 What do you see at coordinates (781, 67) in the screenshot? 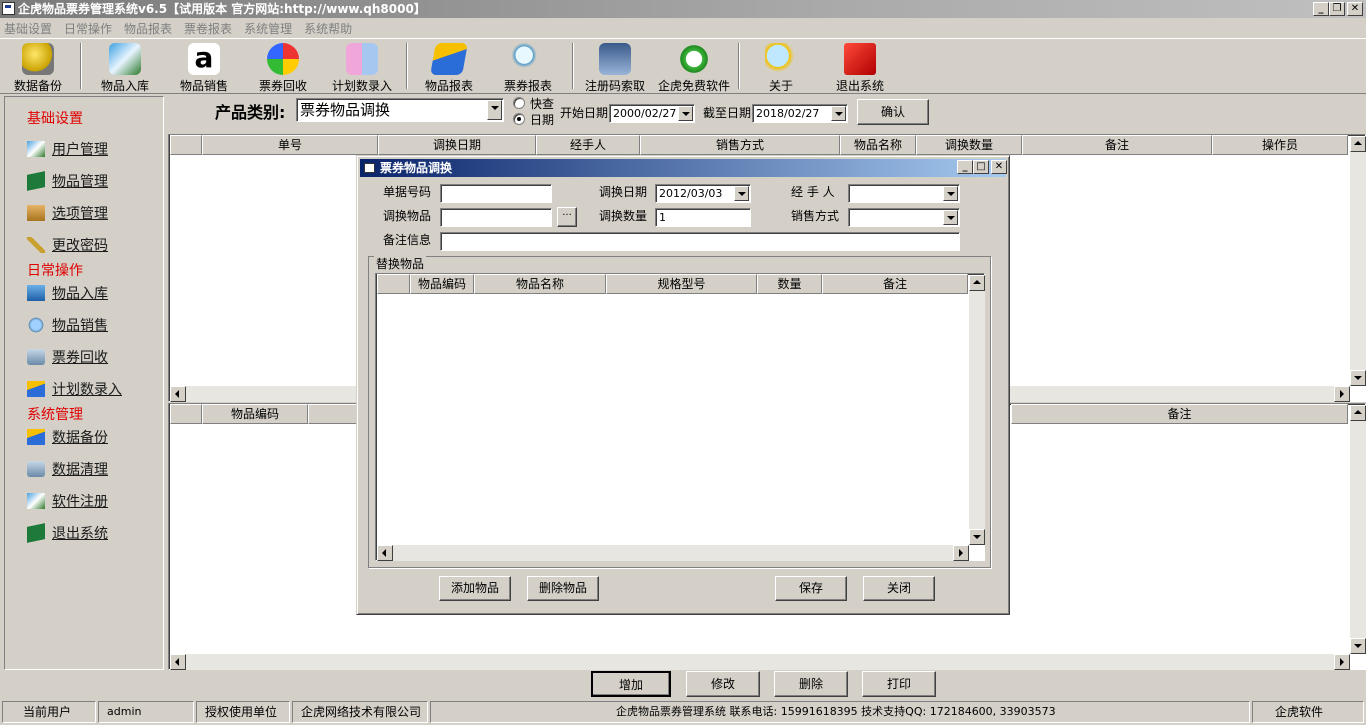
I see `toolbar-about-button: 关于` at bounding box center [781, 67].